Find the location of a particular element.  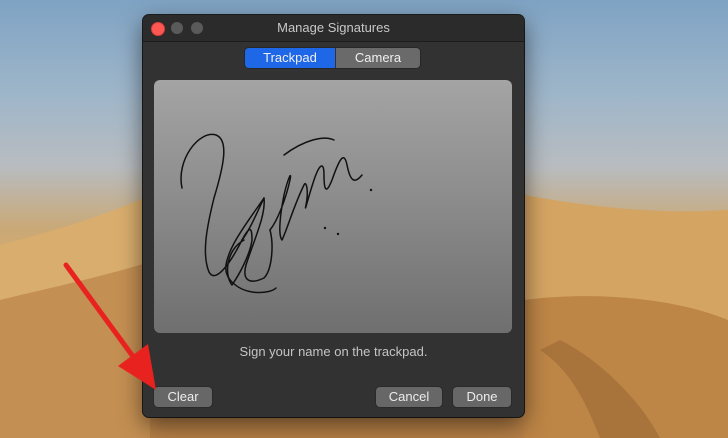

title-bar: Manage Signatures is located at coordinates (333, 28).